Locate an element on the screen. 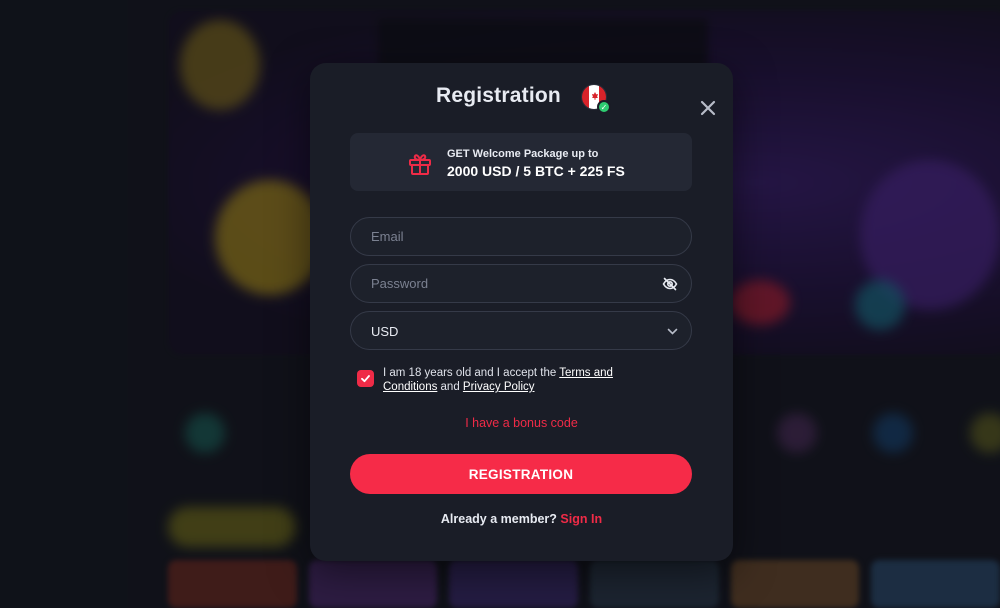 The height and width of the screenshot is (608, 1000). promo-amount: 2000 USD / 5 BTC + 225 FS is located at coordinates (536, 171).